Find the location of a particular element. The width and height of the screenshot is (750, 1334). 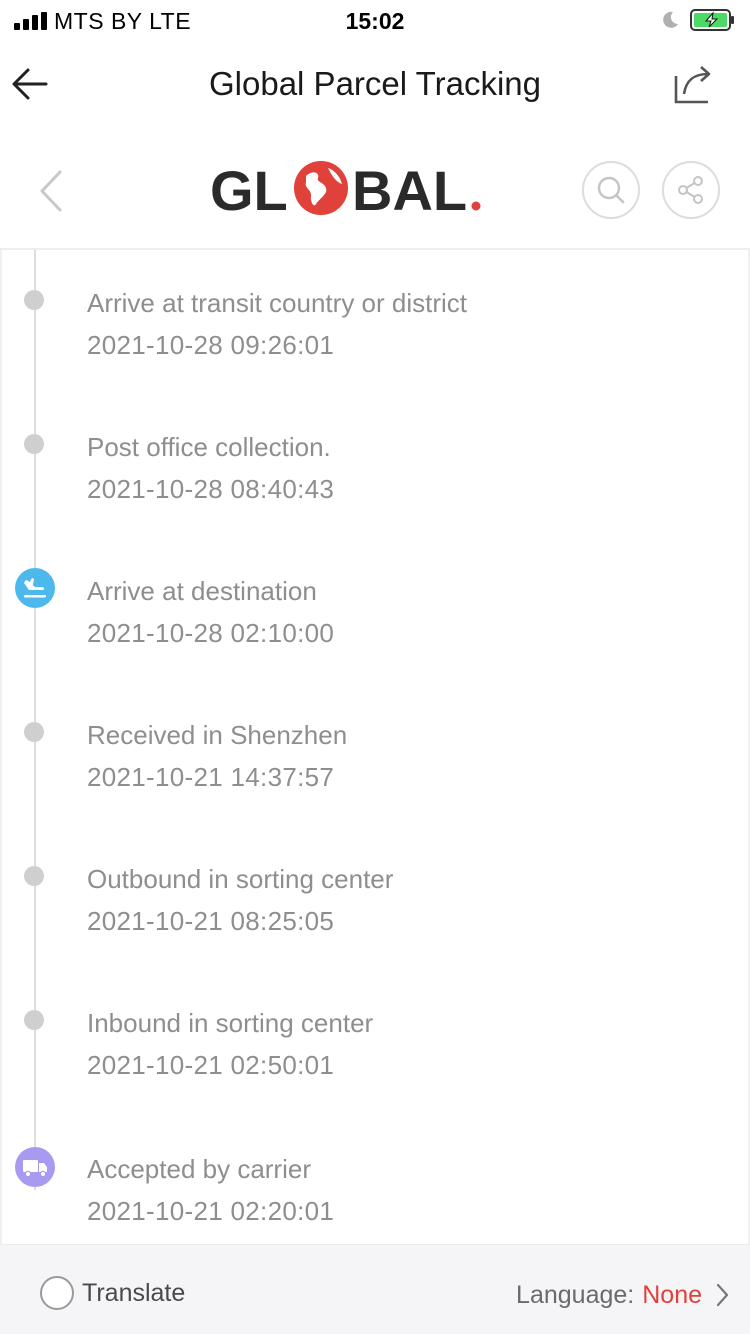

event-time: 2021-10-21 02:20:01 is located at coordinates (211, 1211).